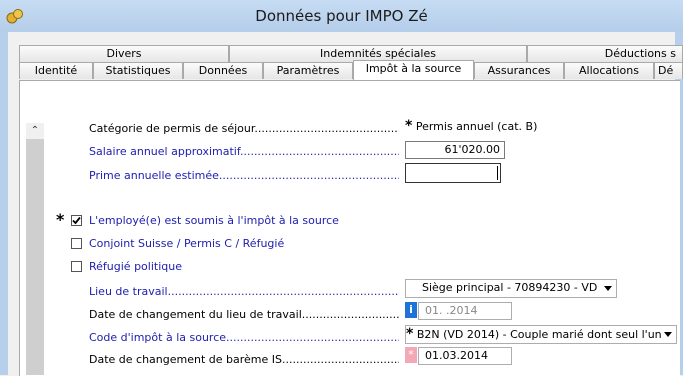  What do you see at coordinates (411, 310) in the screenshot?
I see `info-icon: i` at bounding box center [411, 310].